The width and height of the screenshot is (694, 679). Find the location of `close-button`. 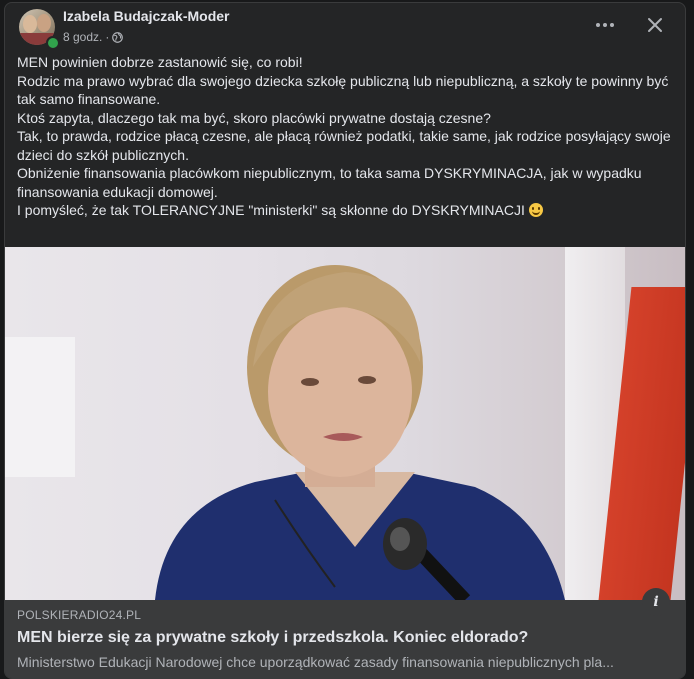

close-button is located at coordinates (655, 25).